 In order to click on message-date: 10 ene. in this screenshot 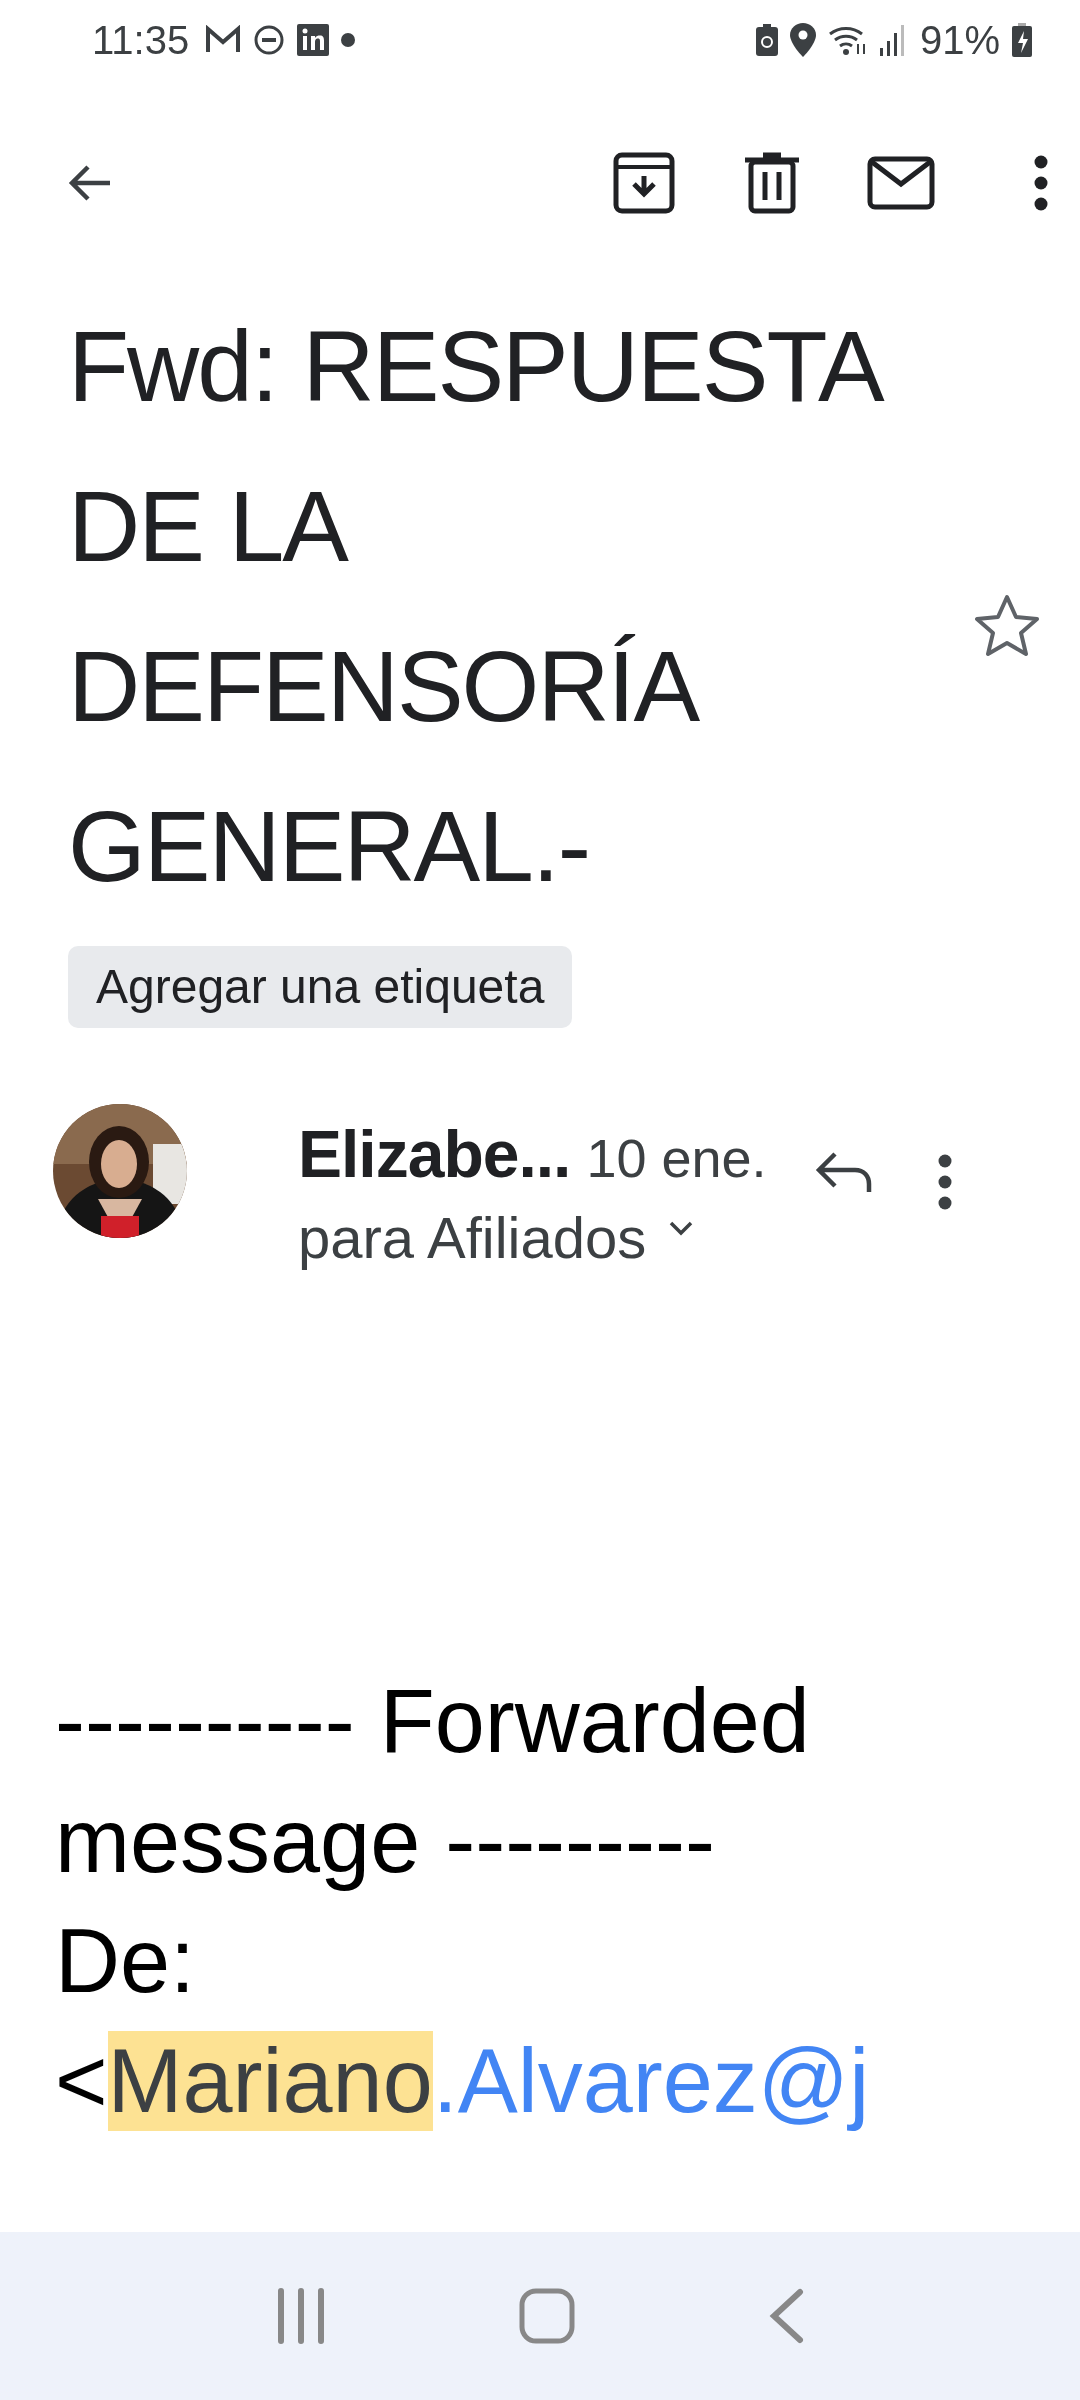, I will do `click(676, 1158)`.